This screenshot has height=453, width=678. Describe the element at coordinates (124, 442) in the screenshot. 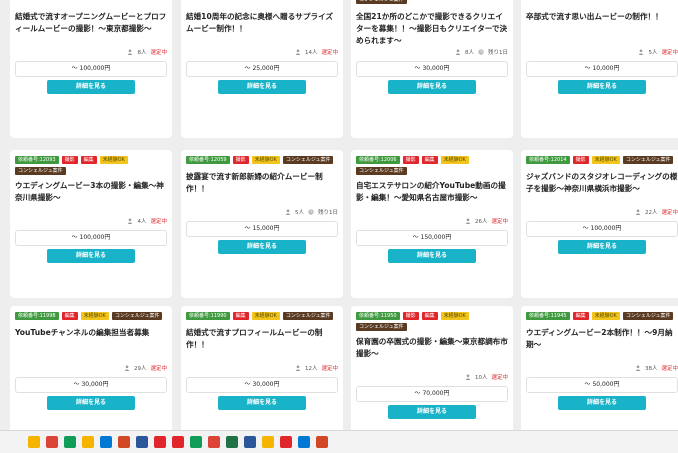

I see `powerpoint-icon` at that location.